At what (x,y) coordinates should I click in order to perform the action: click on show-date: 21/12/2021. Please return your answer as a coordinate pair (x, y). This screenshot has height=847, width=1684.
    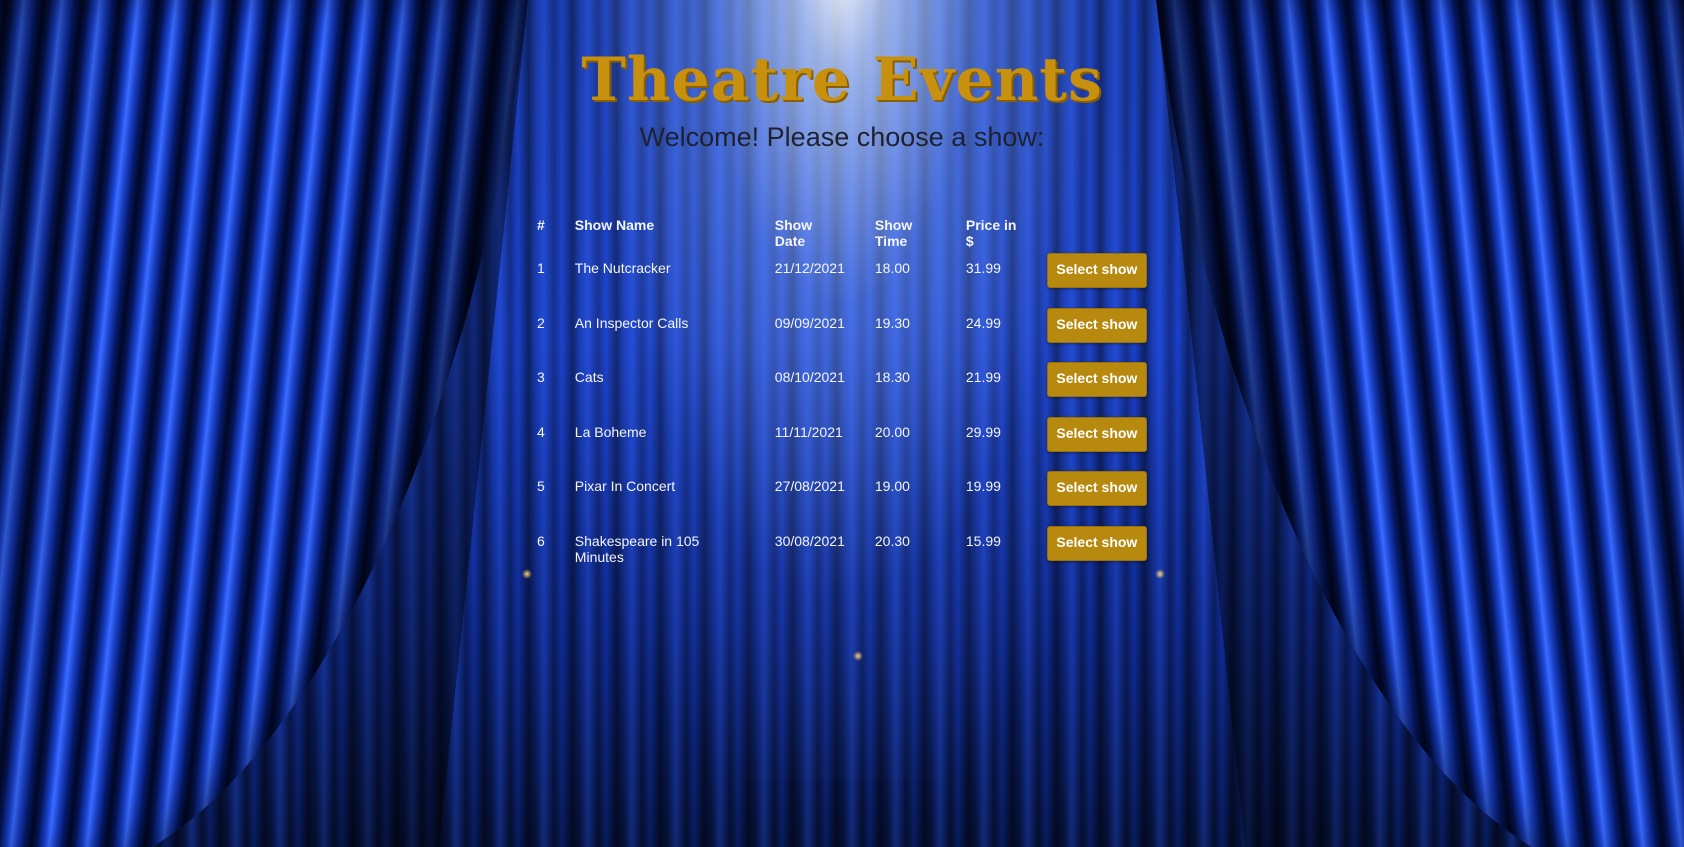
    Looking at the image, I should click on (809, 268).